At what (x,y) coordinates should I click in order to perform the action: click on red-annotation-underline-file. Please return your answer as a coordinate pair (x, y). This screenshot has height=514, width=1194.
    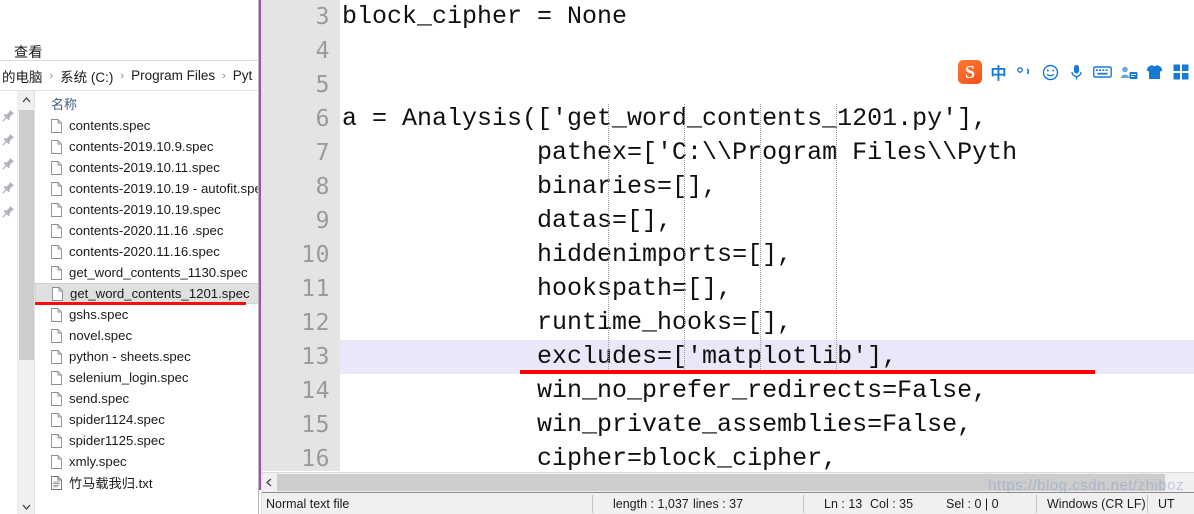
    Looking at the image, I should click on (140, 303).